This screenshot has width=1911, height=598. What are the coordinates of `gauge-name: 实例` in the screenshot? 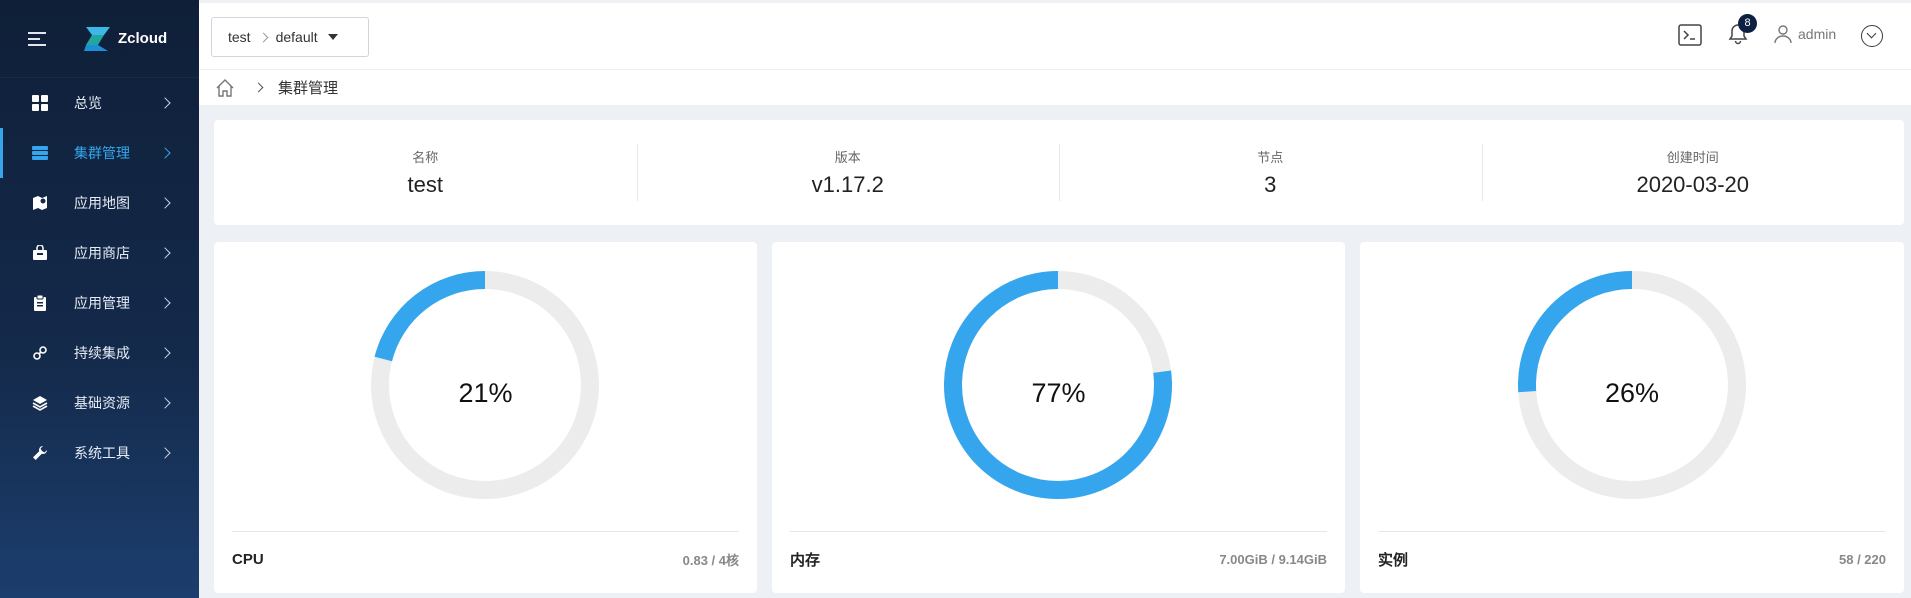 It's located at (1393, 560).